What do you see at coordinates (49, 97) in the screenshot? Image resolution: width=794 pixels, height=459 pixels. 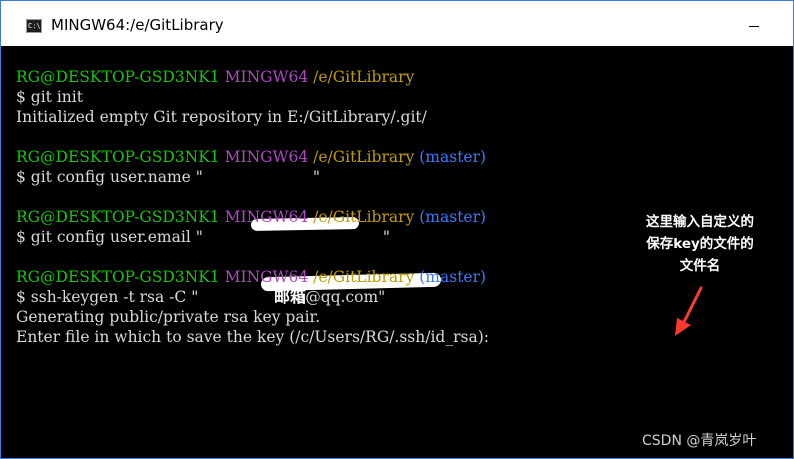 I see `command-line: $ git init` at bounding box center [49, 97].